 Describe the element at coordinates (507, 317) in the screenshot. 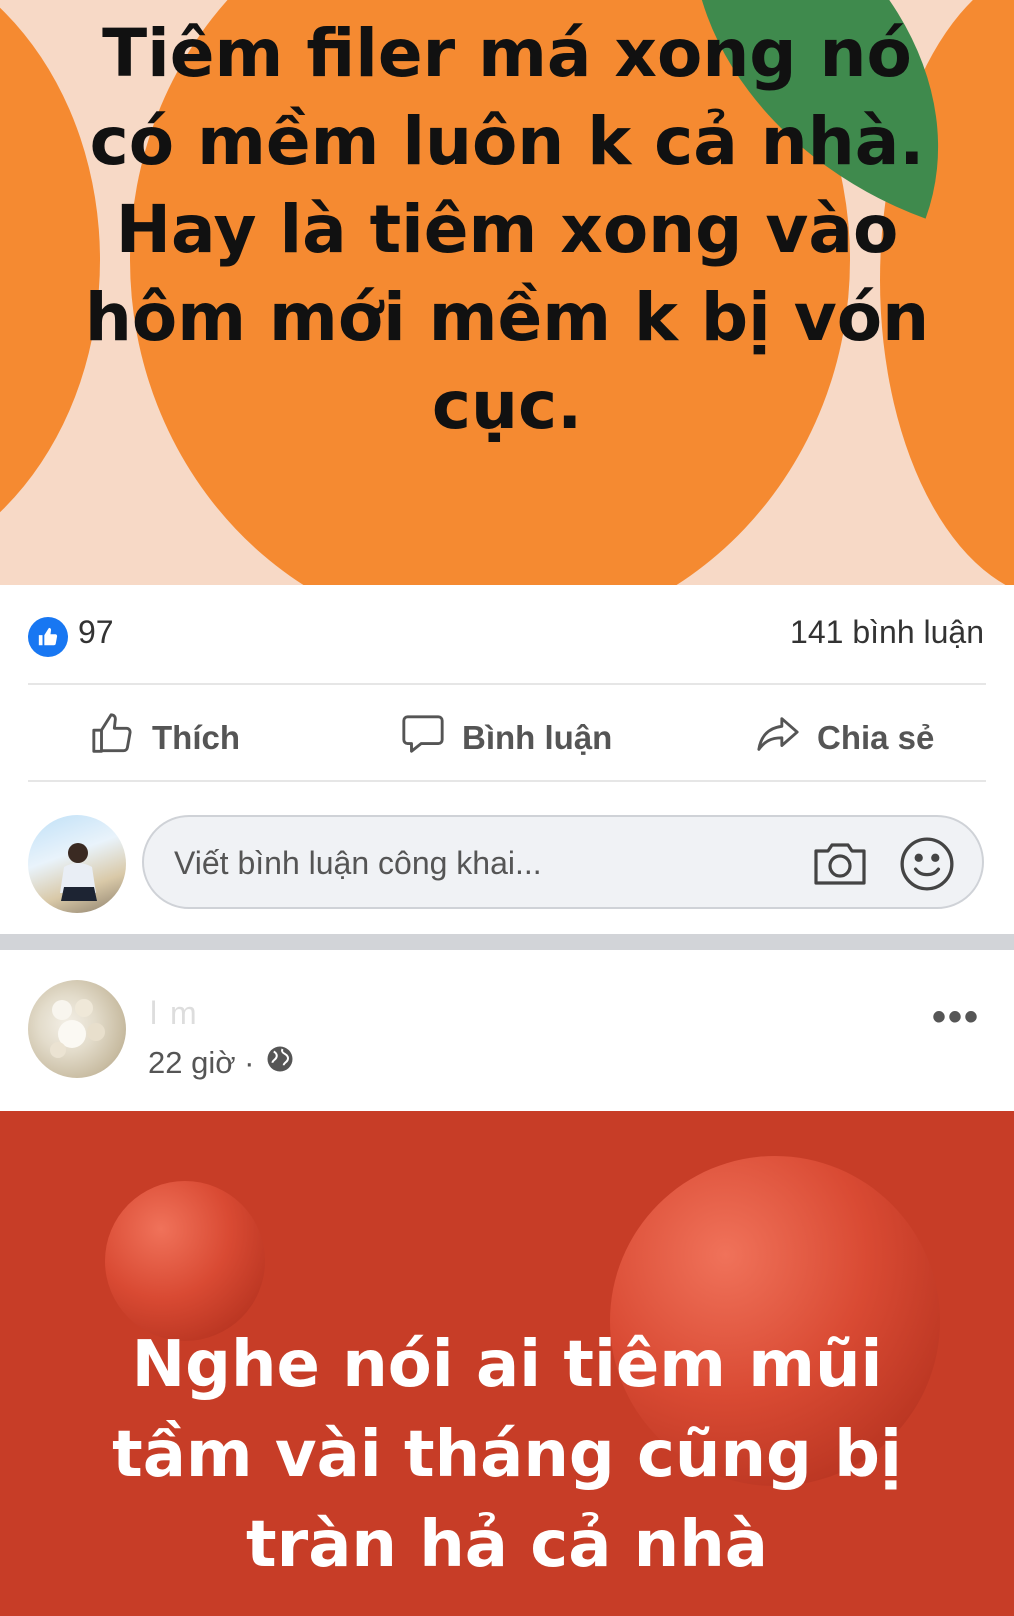

I see `post1-line: hôm mới mềm k bị vón` at that location.